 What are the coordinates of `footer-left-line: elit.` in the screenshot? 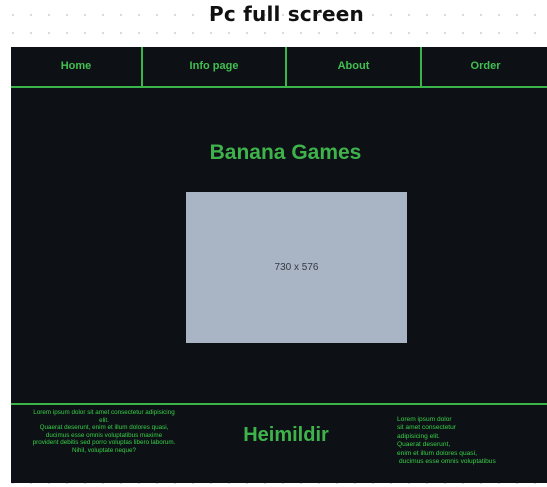 It's located at (104, 420).